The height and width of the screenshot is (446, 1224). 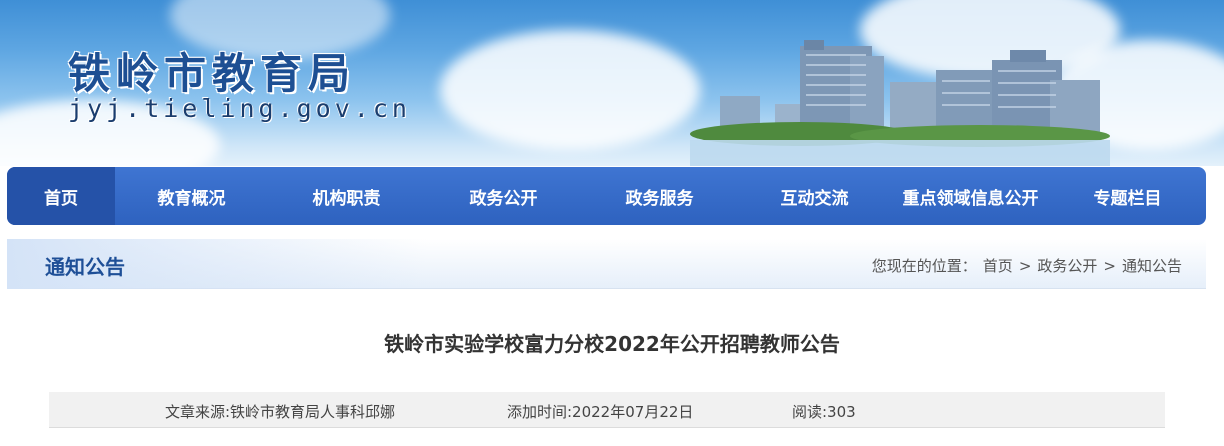 What do you see at coordinates (346, 196) in the screenshot?
I see `nav-item-institution-duties: 机构职责` at bounding box center [346, 196].